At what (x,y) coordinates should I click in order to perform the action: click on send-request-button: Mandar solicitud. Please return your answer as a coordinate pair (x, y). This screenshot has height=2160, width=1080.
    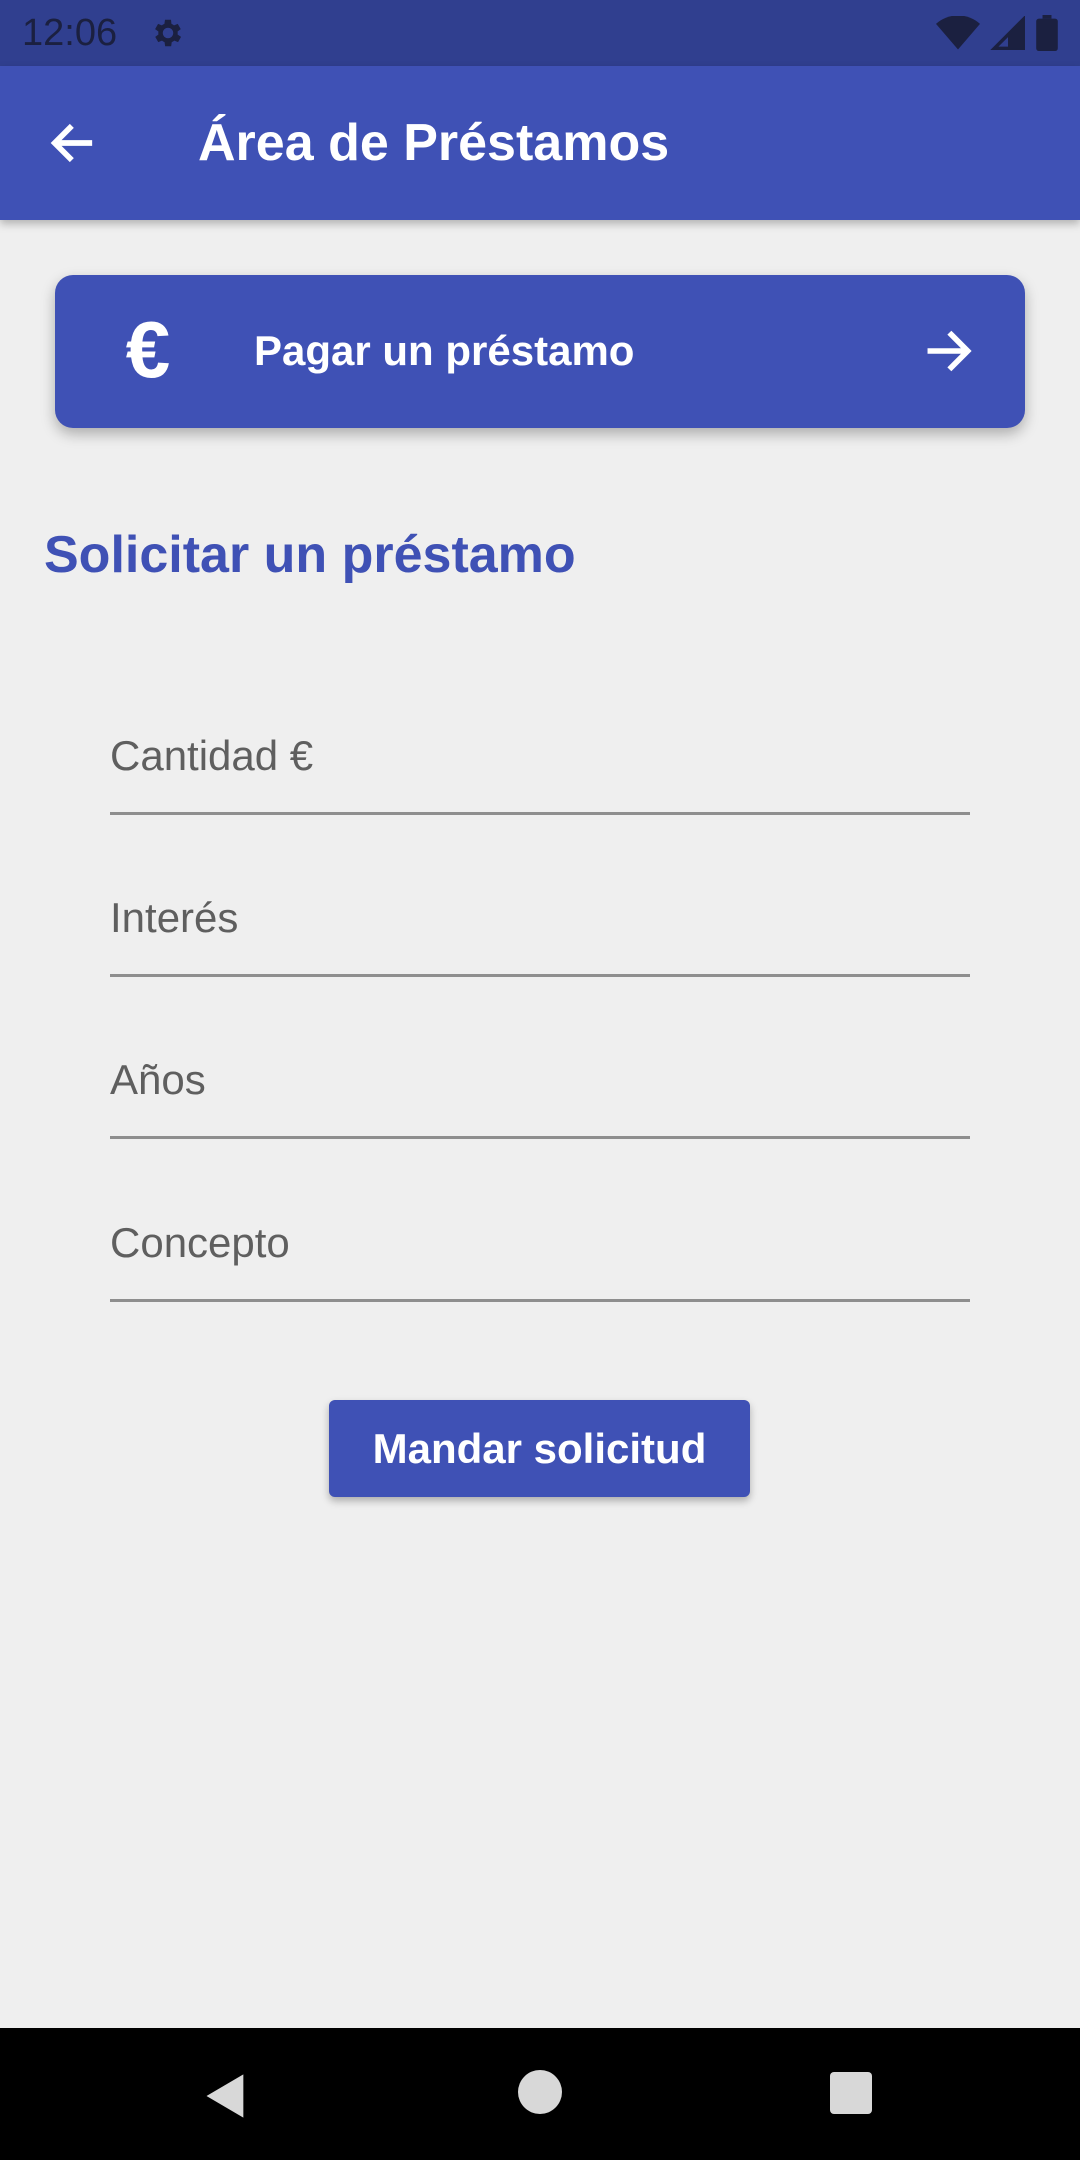
    Looking at the image, I should click on (539, 1448).